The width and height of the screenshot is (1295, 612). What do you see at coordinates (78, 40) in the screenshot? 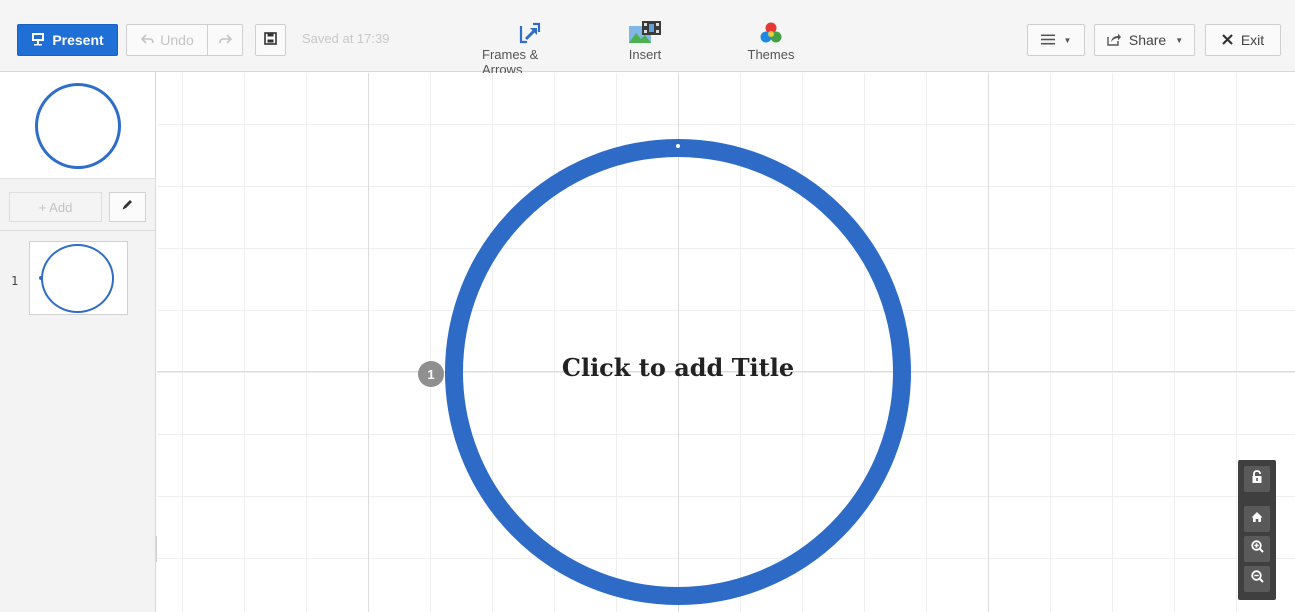
I see `present-label: Present` at bounding box center [78, 40].